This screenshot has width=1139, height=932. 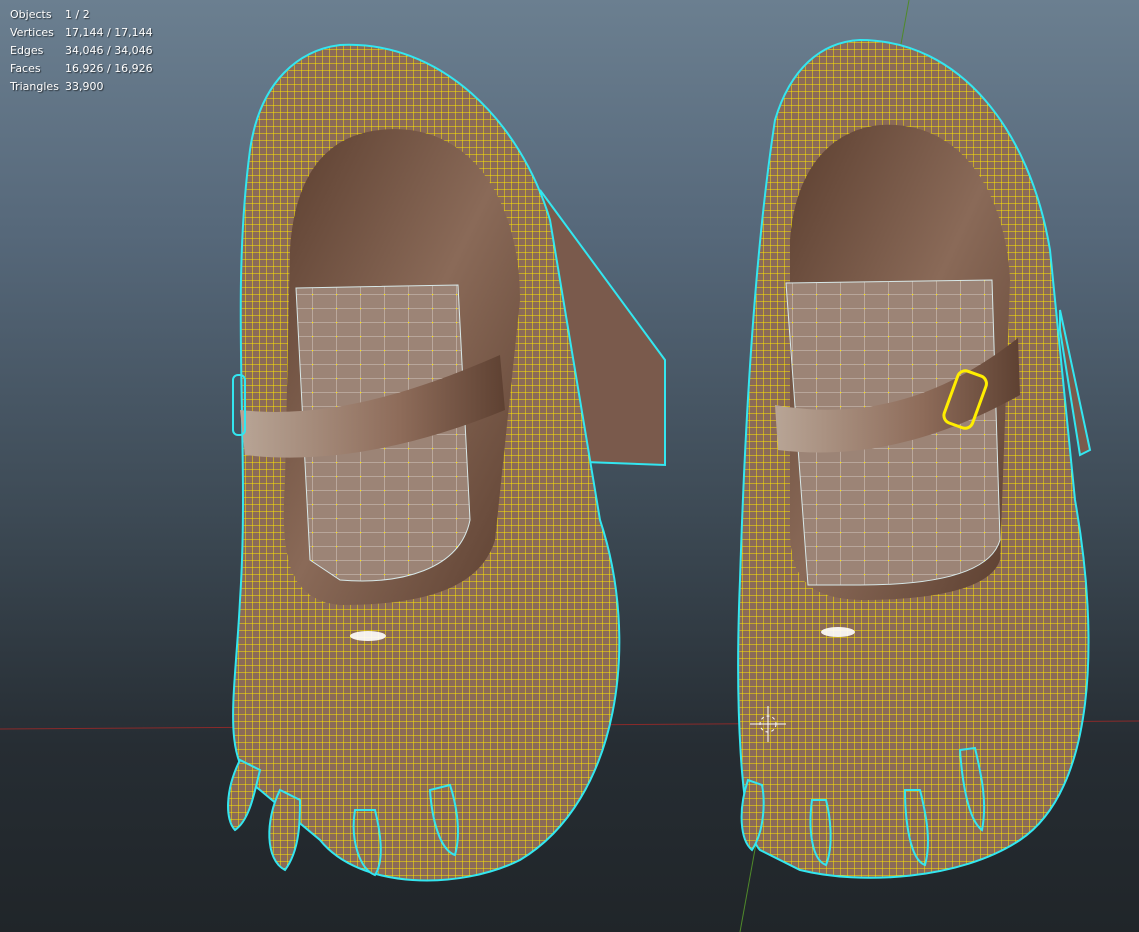 What do you see at coordinates (109, 68) in the screenshot?
I see `stat-value: 16,926 / 16,926` at bounding box center [109, 68].